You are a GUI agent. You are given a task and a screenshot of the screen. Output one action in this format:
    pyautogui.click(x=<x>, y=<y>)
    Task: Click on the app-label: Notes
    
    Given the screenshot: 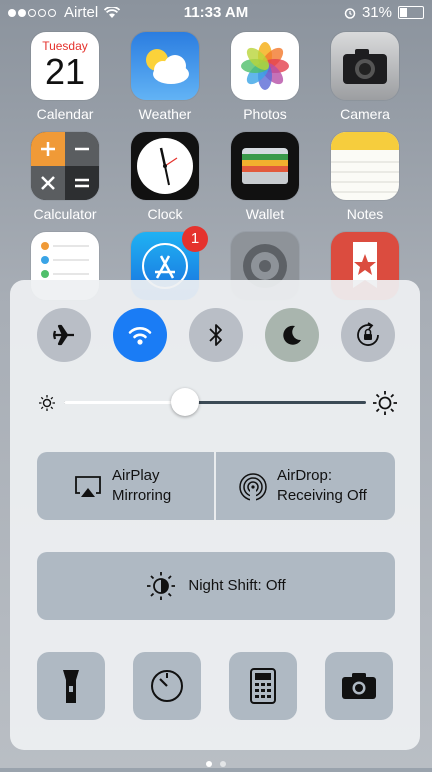 What is the action you would take?
    pyautogui.click(x=365, y=214)
    